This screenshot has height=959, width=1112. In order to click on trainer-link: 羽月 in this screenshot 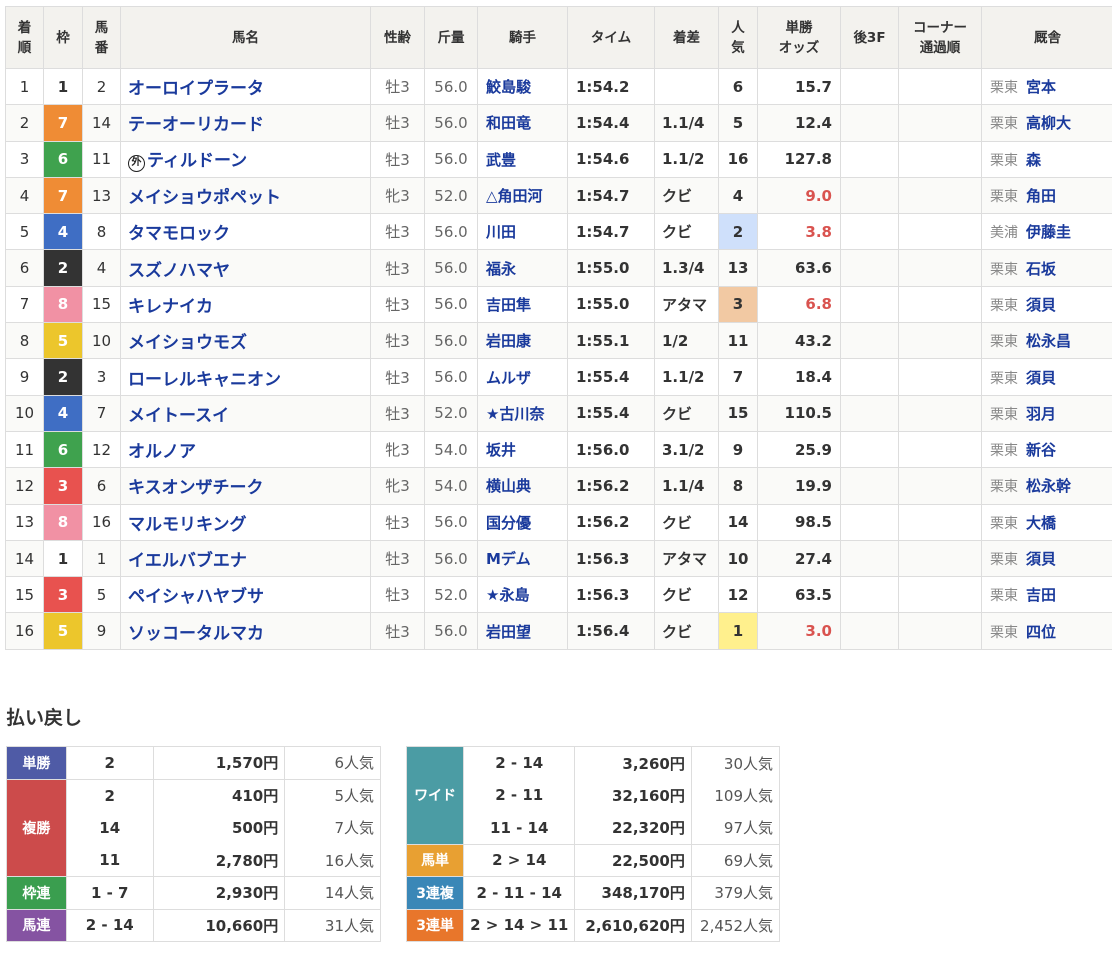, I will do `click(1041, 414)`.